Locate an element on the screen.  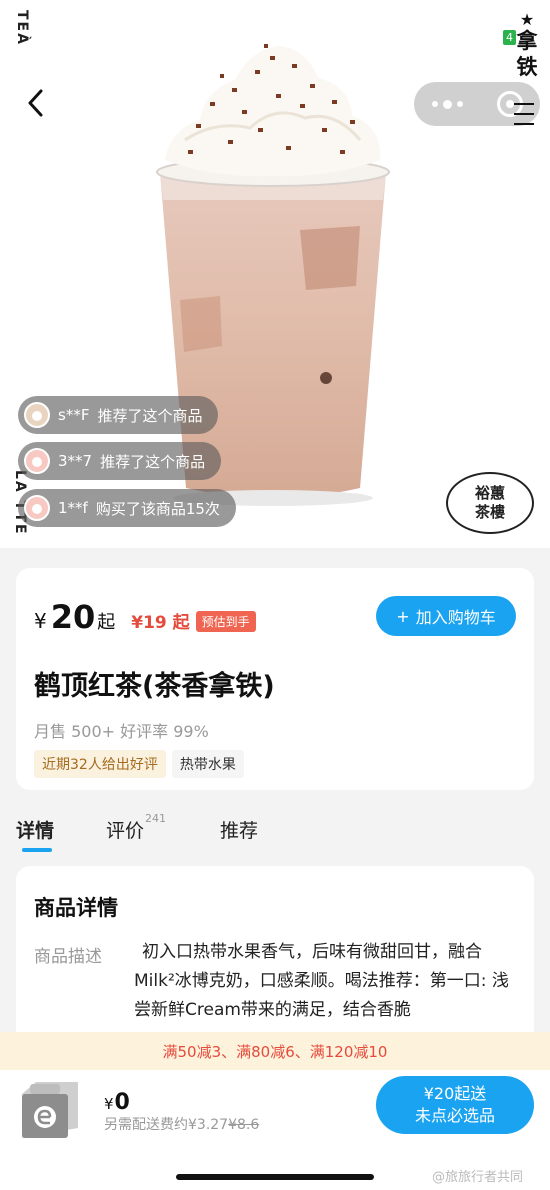
discount-price: ¥19 起 is located at coordinates (160, 623).